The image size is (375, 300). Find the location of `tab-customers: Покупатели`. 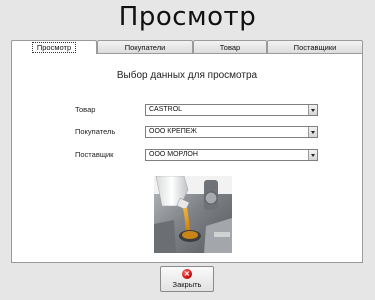

tab-customers: Покупатели is located at coordinates (145, 46).